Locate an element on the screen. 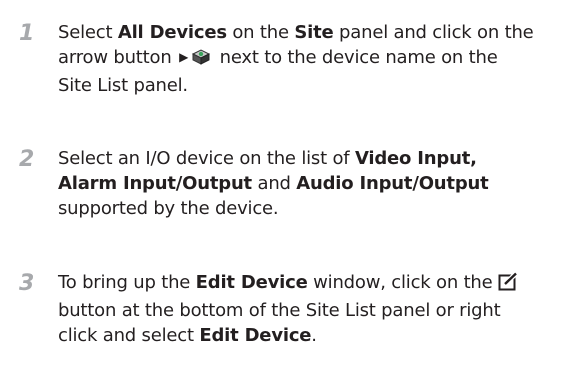  step-3-line-3: click and select Edit Device. is located at coordinates (187, 335).